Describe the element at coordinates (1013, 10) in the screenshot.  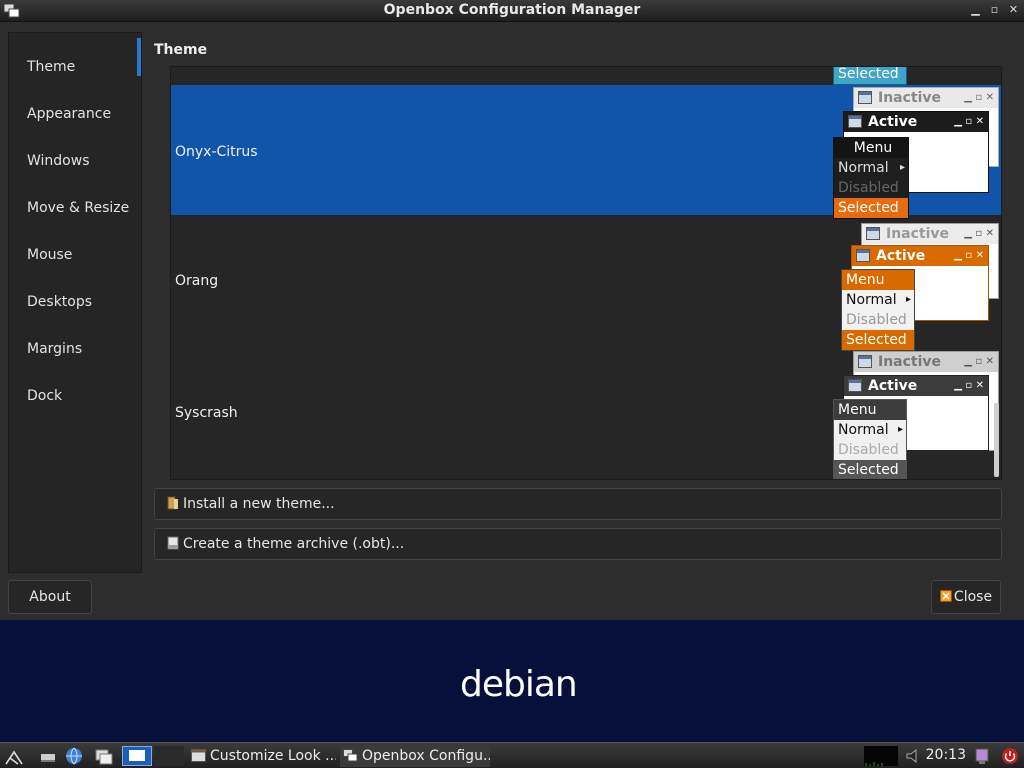
I see `close-button: ✕` at that location.